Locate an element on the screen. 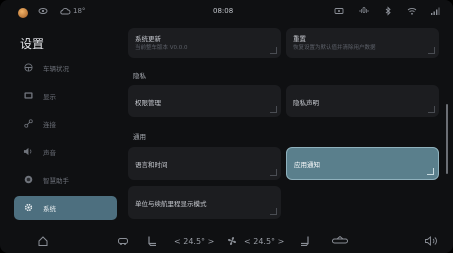 The image size is (453, 253). eye-icon is located at coordinates (43, 13).